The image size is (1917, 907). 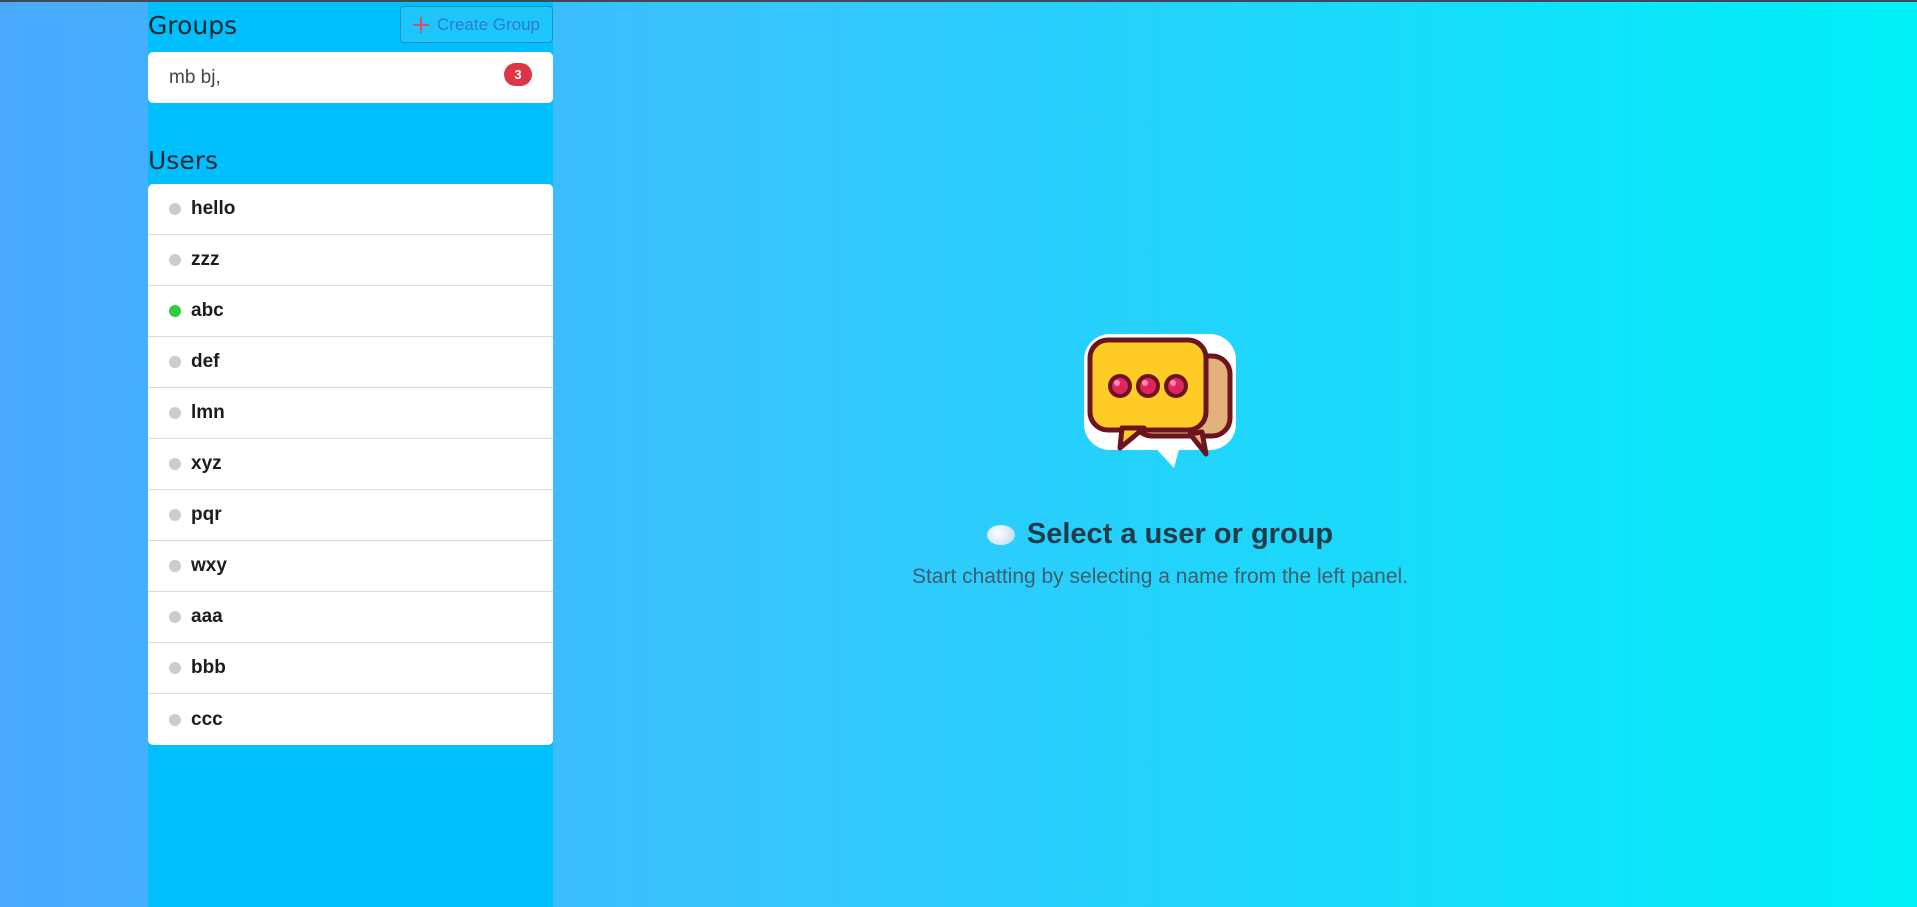 I want to click on create-group-button: Create Group, so click(x=476, y=24).